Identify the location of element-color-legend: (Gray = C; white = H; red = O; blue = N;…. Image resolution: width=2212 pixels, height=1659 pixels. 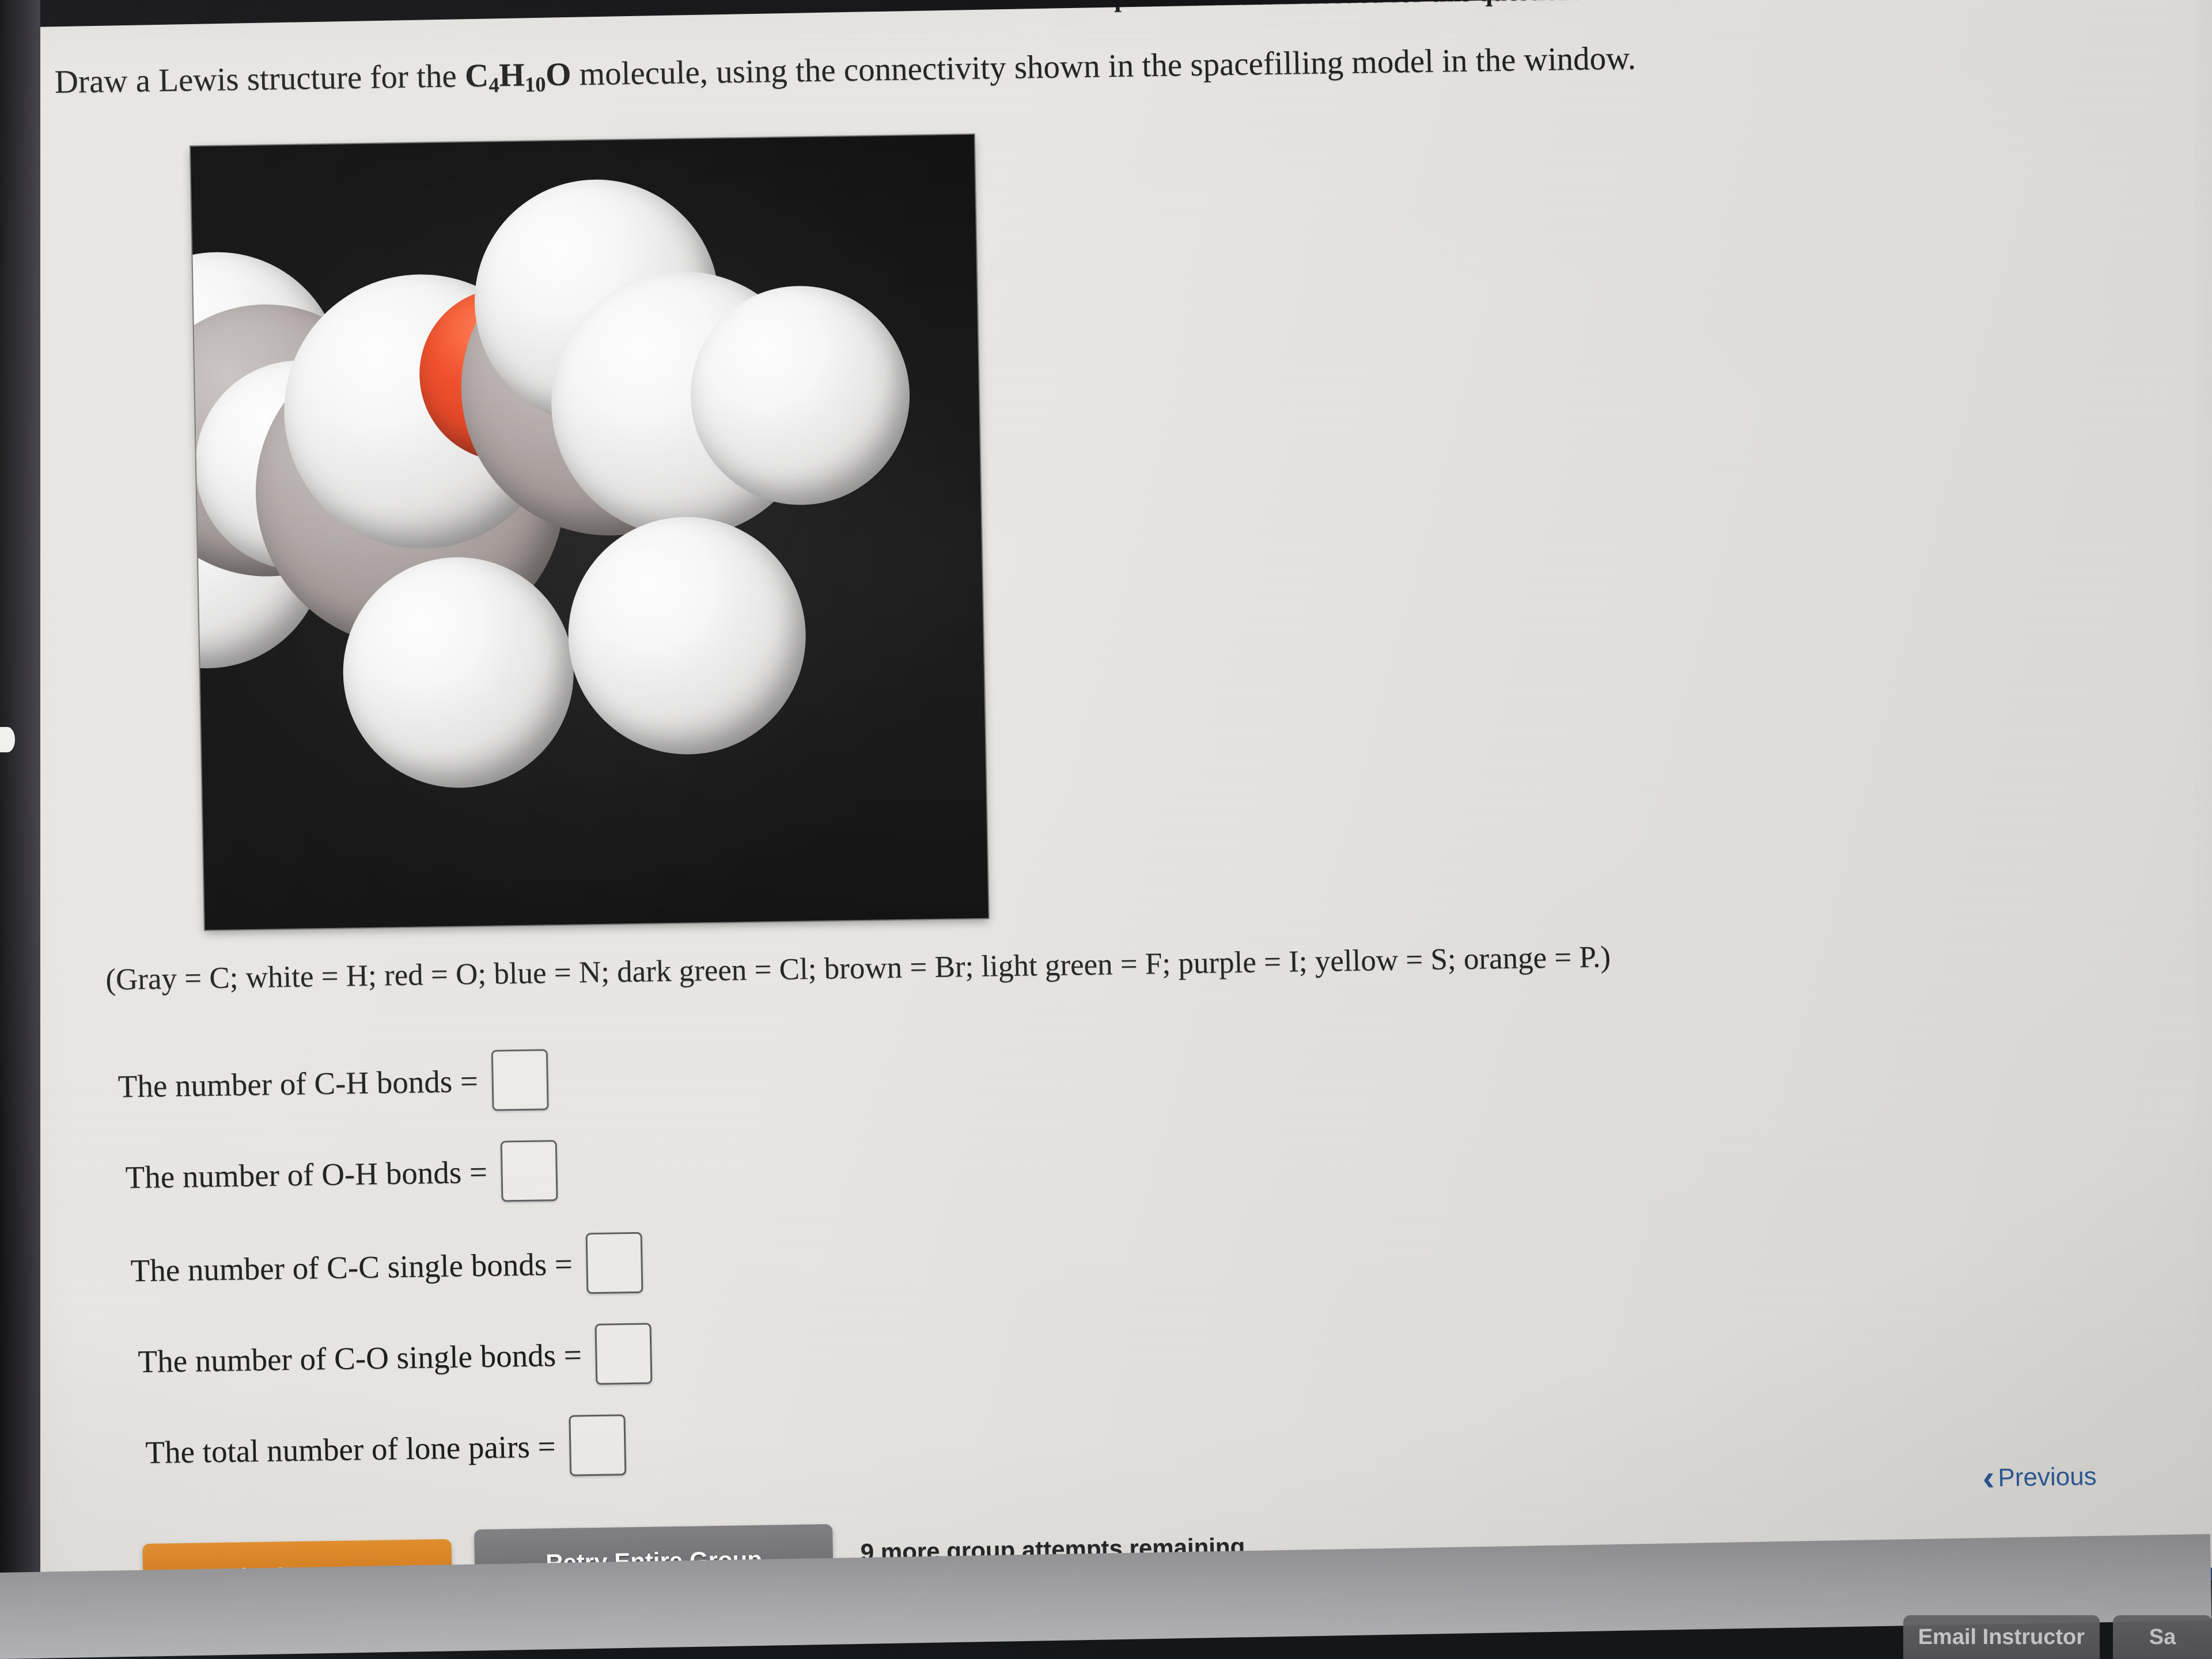
(858, 968).